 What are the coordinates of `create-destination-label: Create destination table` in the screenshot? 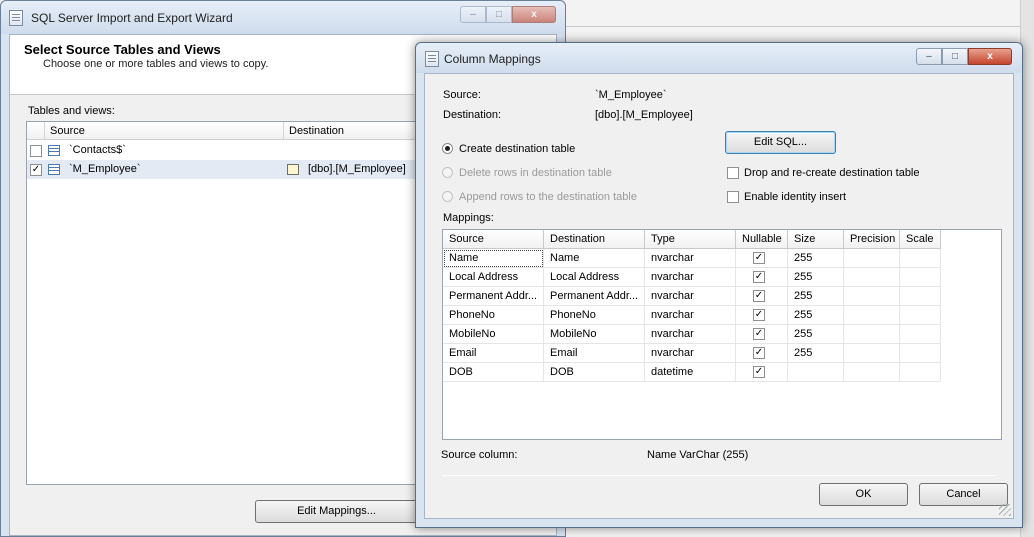 It's located at (517, 149).